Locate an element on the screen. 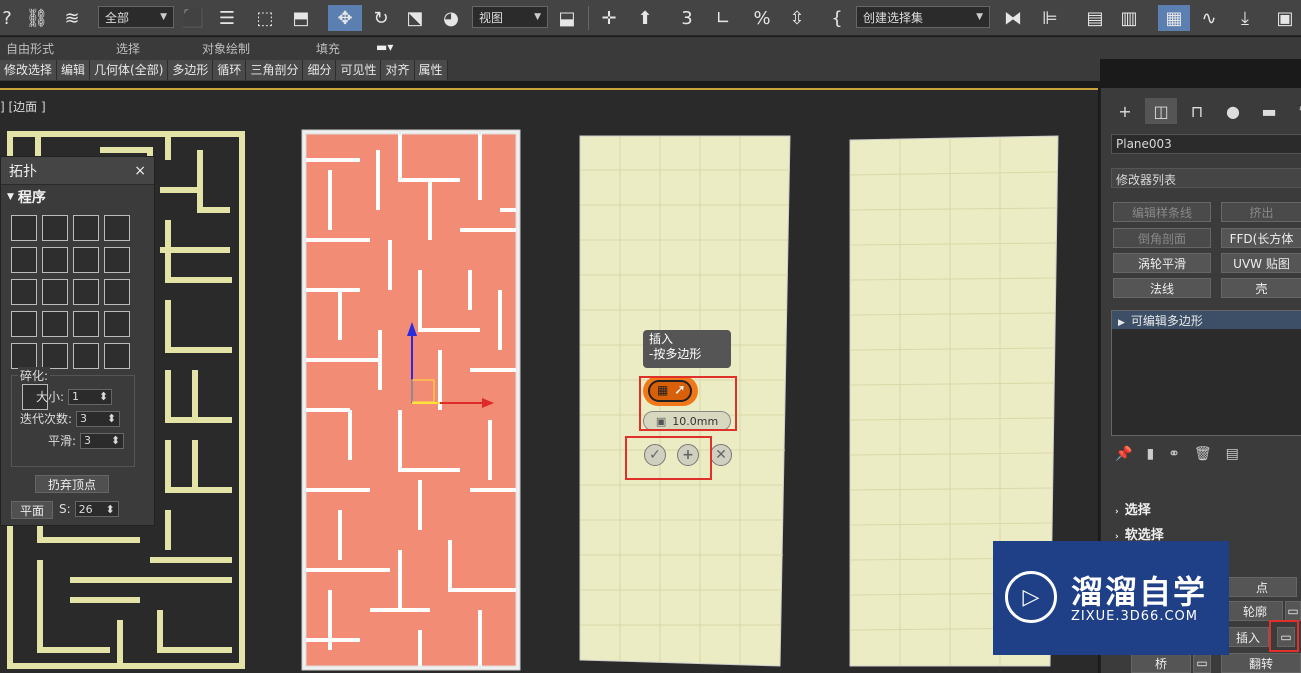 This screenshot has height=673, width=1301. spinner-snap-icon: ⇳ is located at coordinates (797, 18).